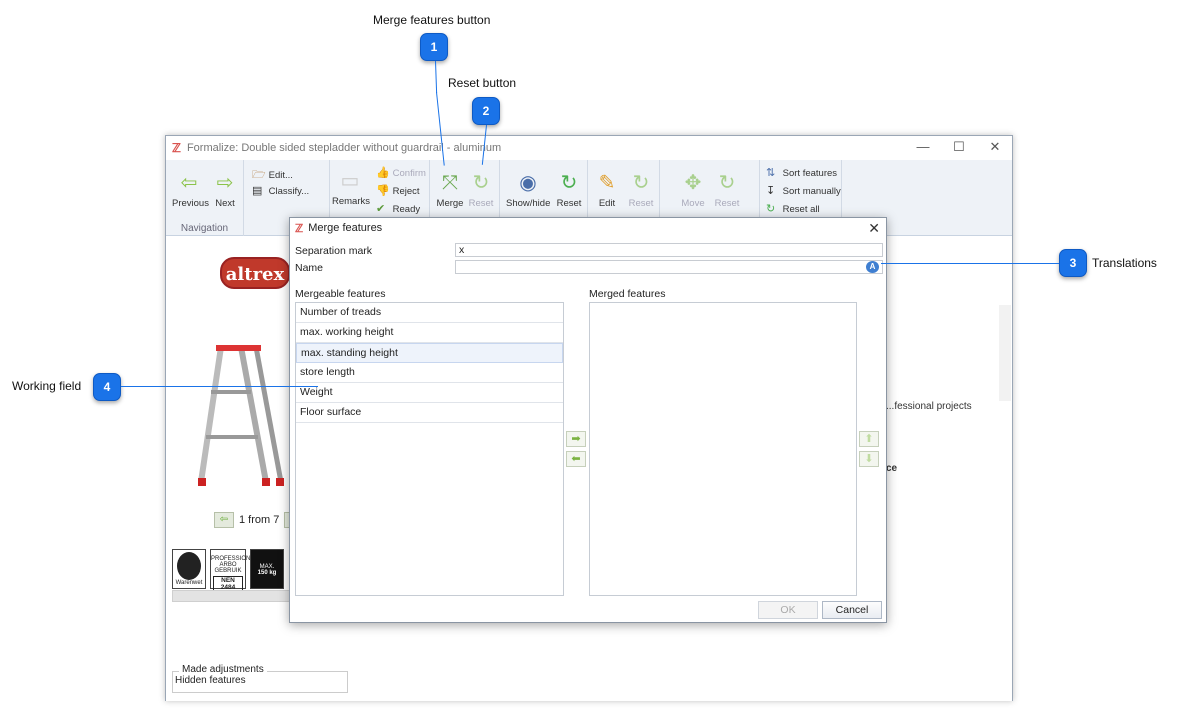 Image resolution: width=1178 pixels, height=709 pixels. I want to click on move-reset-button: ↻ Reset, so click(727, 190).